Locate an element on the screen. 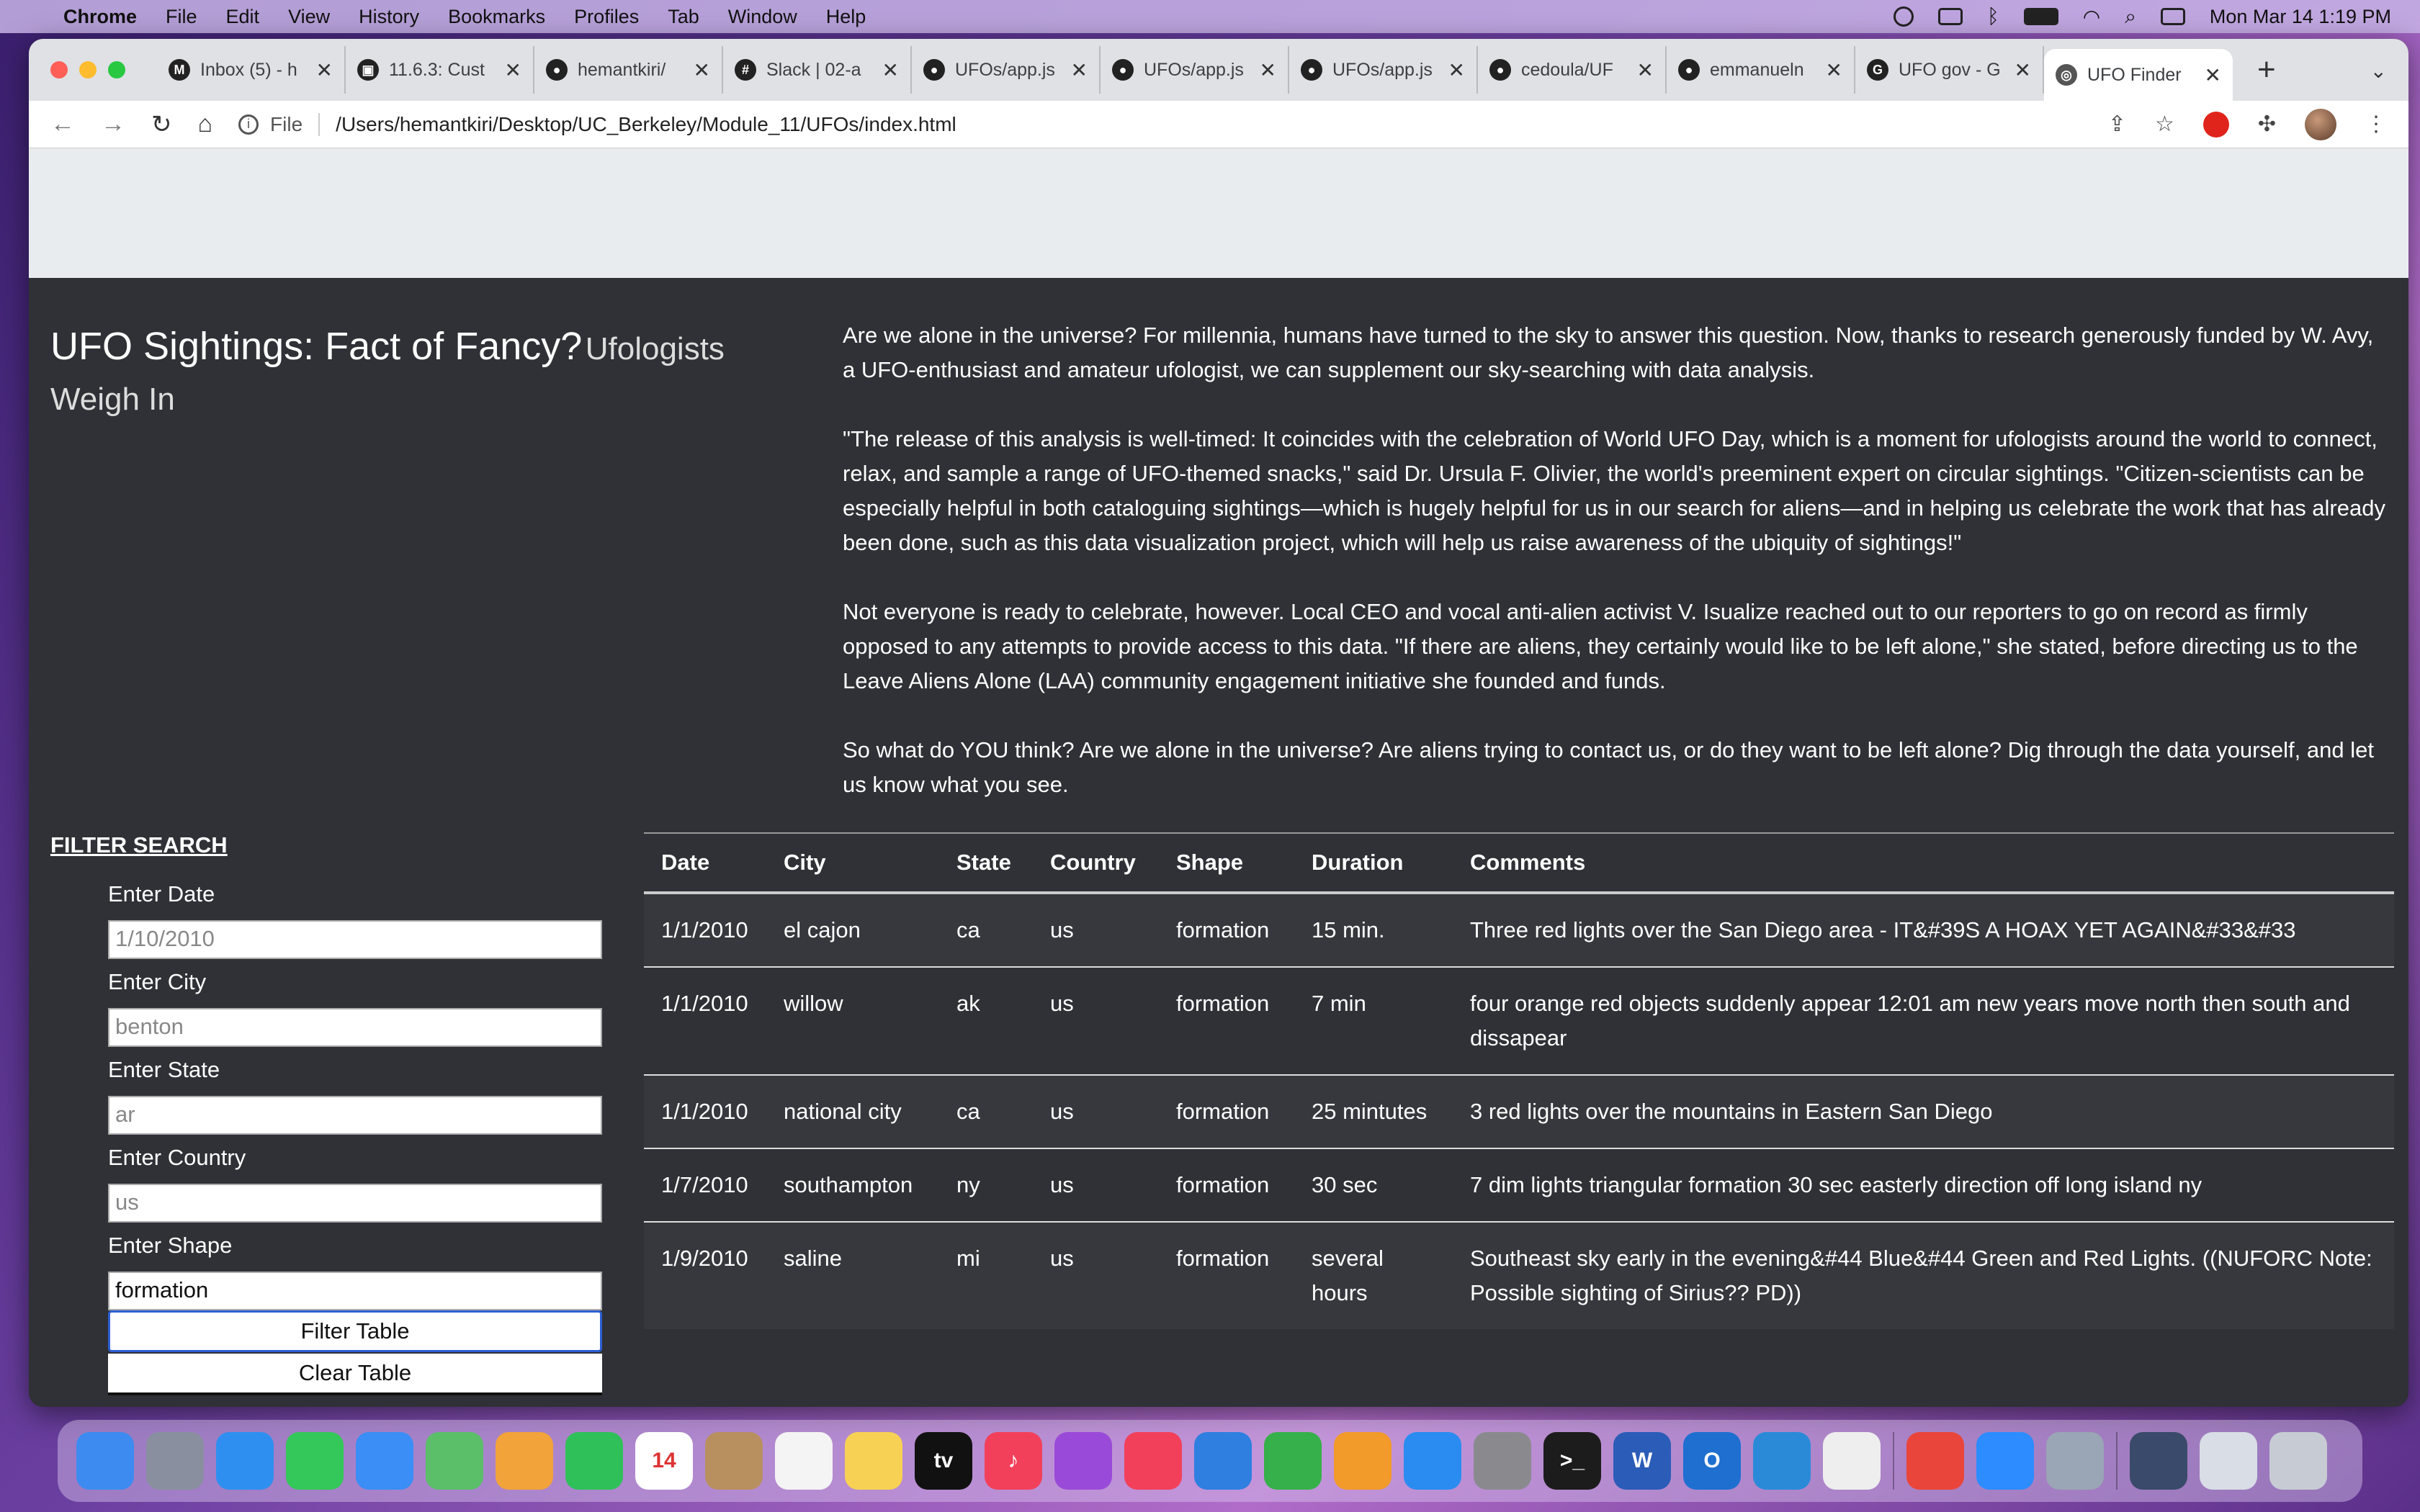  bookmark-star-icon: ☆ is located at coordinates (2164, 124).